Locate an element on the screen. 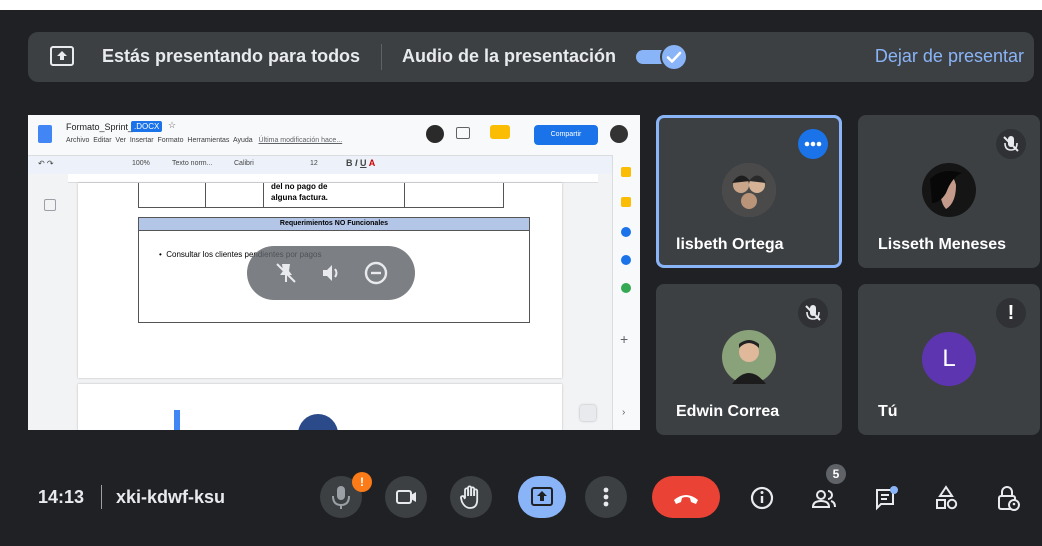 The width and height of the screenshot is (1042, 546). chat-icon is located at coordinates (887, 498).